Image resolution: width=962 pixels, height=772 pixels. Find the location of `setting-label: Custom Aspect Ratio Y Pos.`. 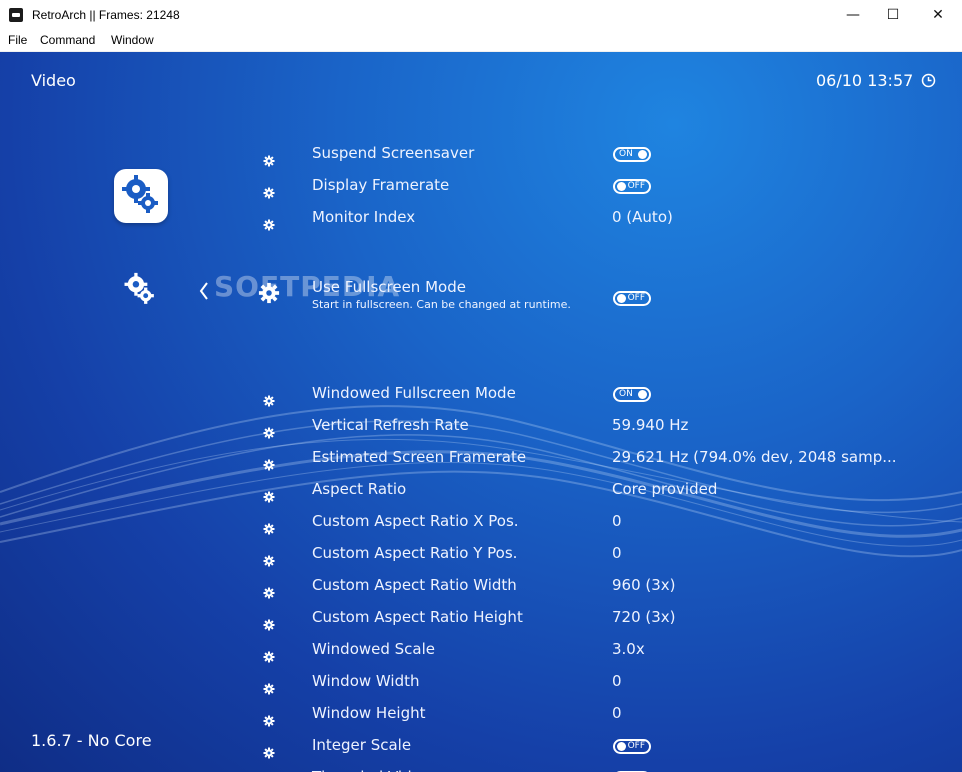

setting-label: Custom Aspect Ratio Y Pos. is located at coordinates (414, 553).